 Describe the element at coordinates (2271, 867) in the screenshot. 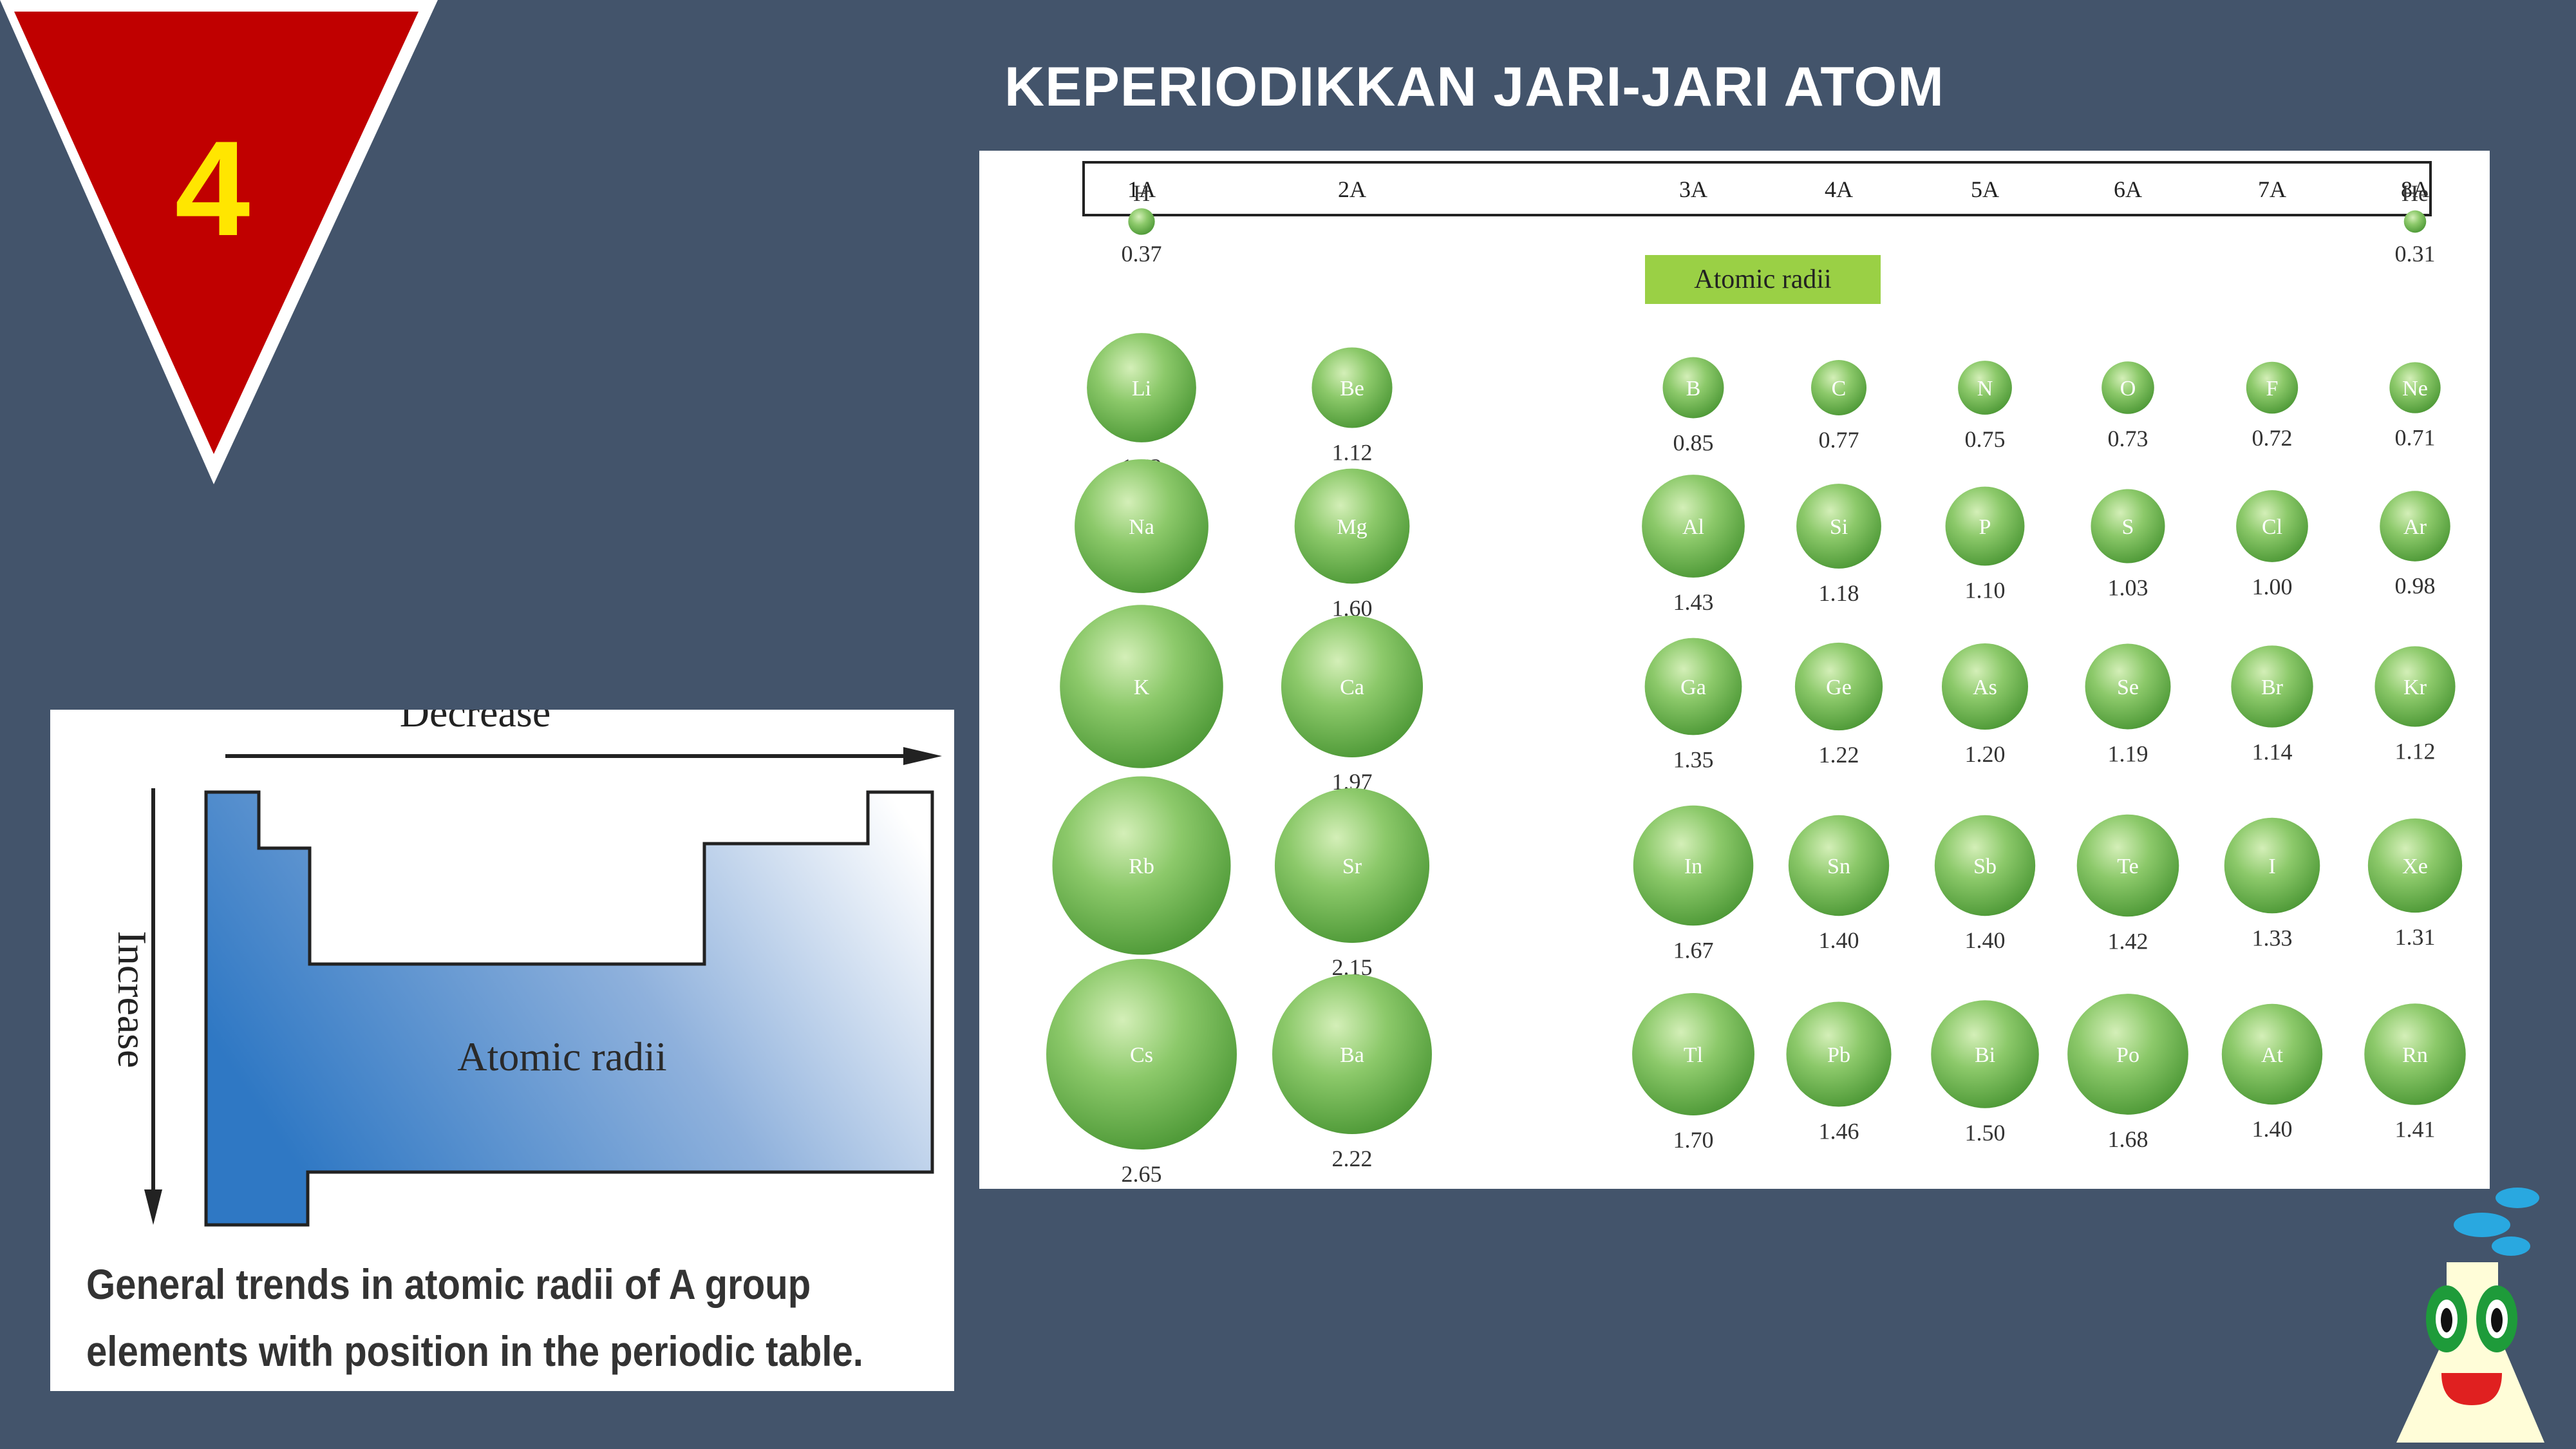

I see `element-symbol: I` at that location.